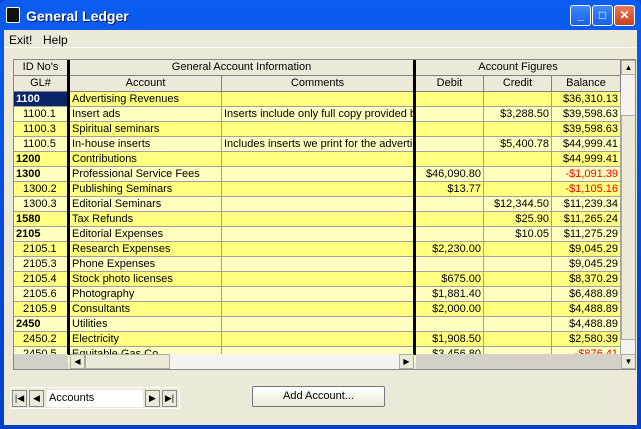 This screenshot has width=641, height=429. Describe the element at coordinates (146, 339) in the screenshot. I see `cell-account: Electricity` at that location.